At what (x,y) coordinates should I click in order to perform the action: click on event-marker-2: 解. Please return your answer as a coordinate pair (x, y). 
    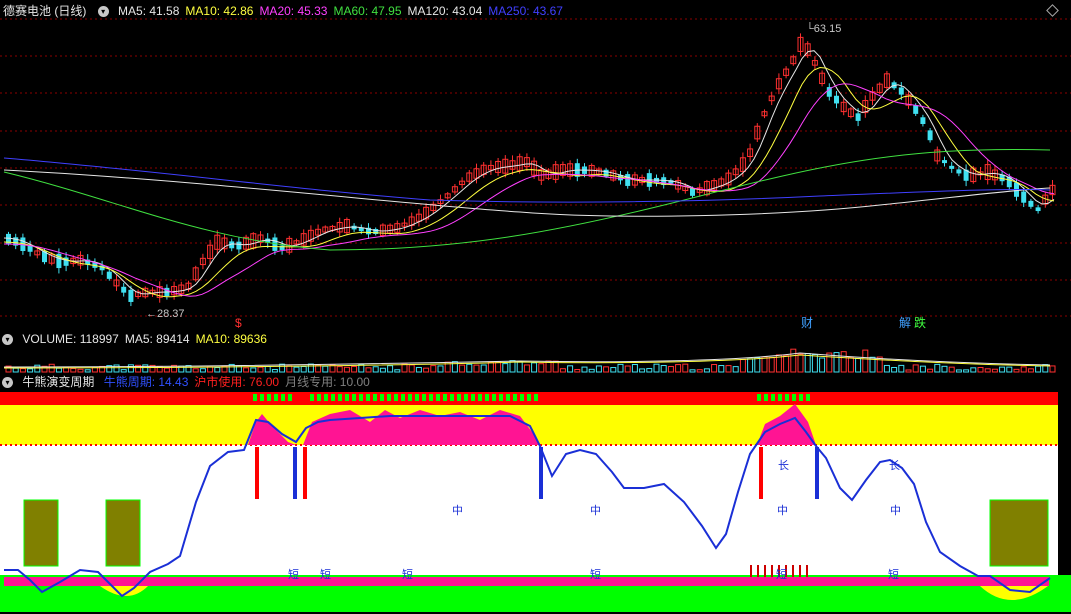
    Looking at the image, I should click on (905, 323).